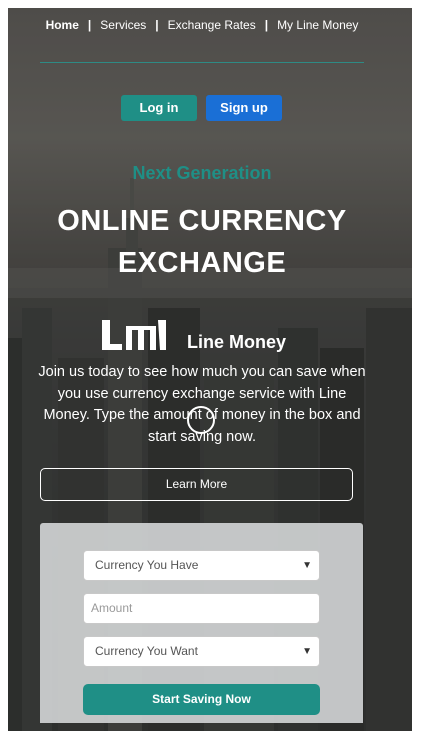  Describe the element at coordinates (202, 173) in the screenshot. I see `hero-tagline: Next Generation` at that location.